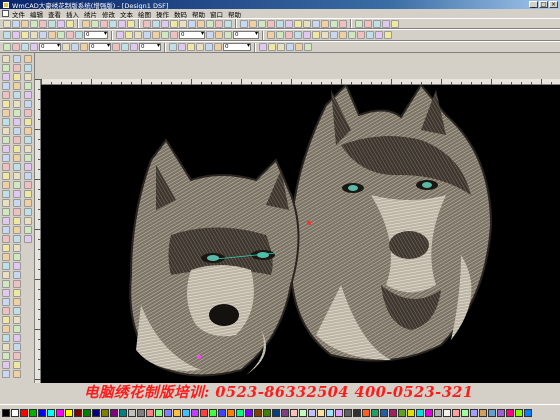  I want to click on draw-tool-34-0-icon, so click(6, 365).